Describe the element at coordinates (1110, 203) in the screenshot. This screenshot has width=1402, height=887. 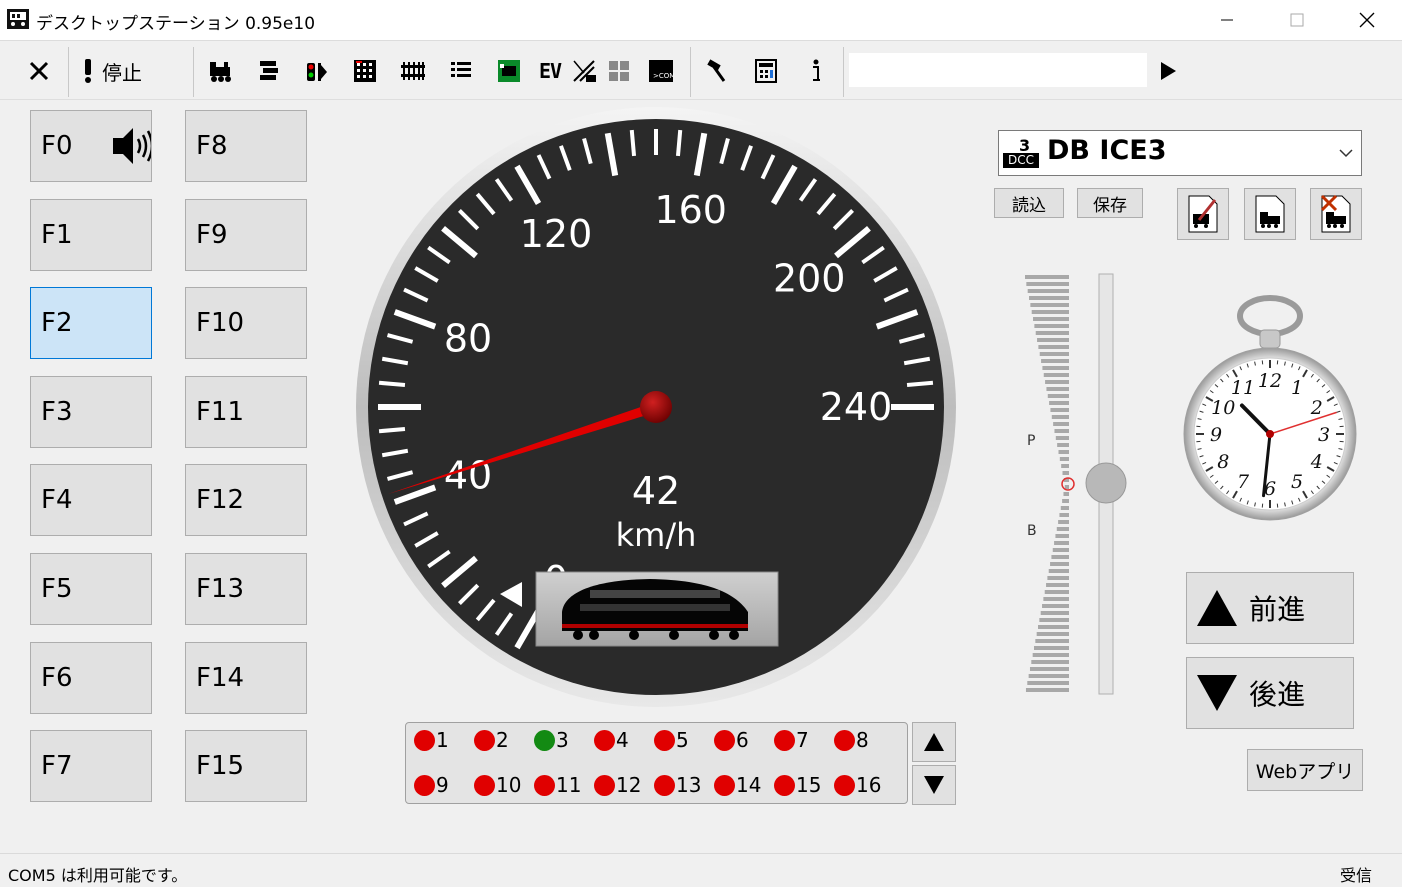
I see `save-button: 保存` at that location.